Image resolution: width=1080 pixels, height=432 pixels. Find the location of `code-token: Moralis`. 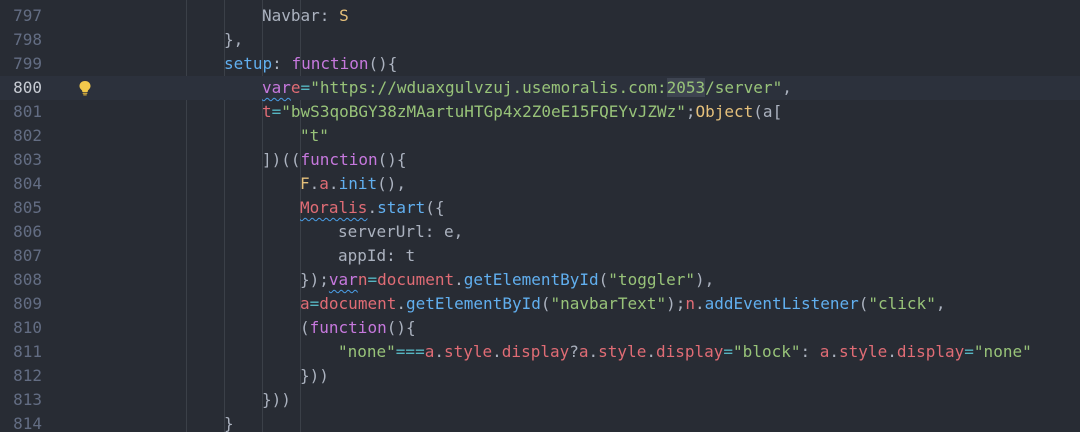

code-token: Moralis is located at coordinates (334, 207).